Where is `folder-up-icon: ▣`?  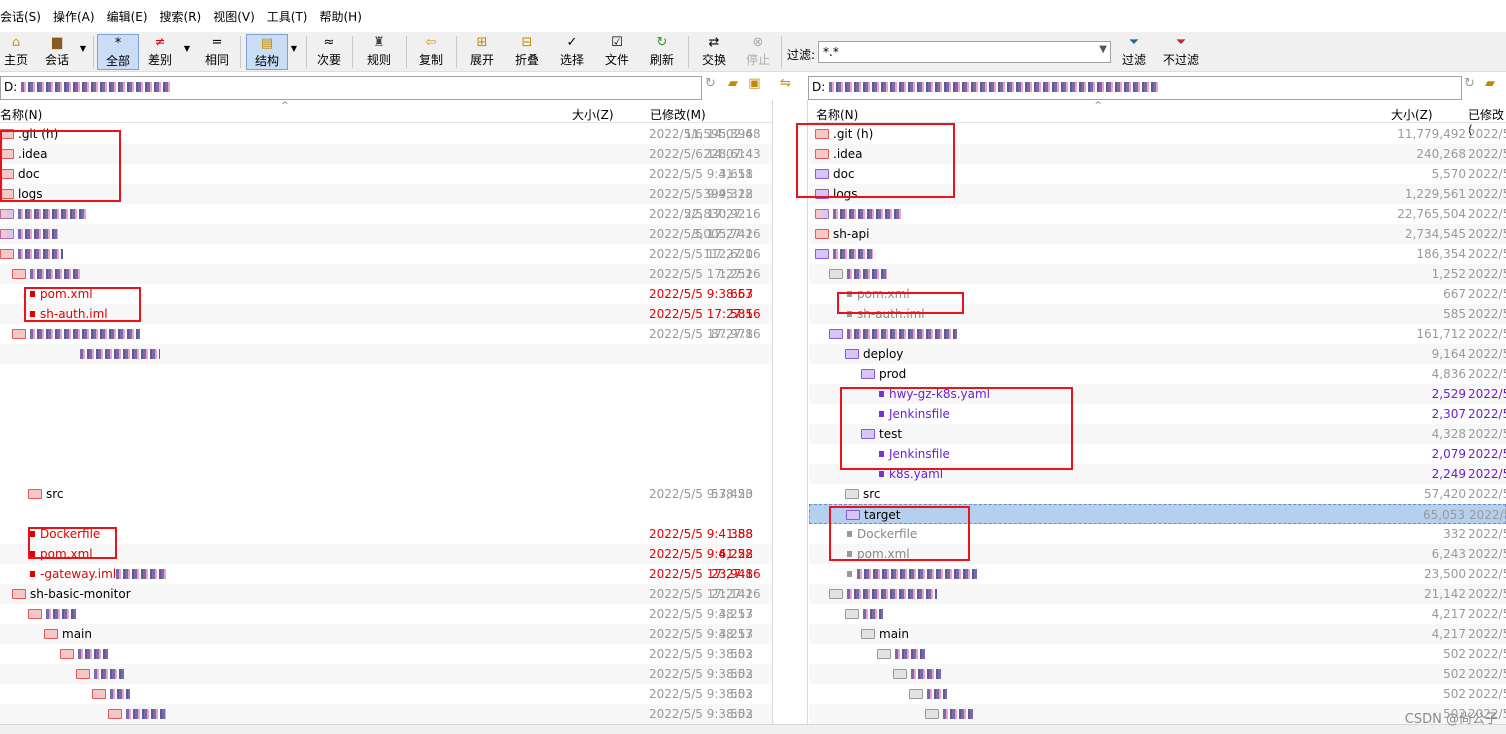 folder-up-icon: ▣ is located at coordinates (754, 83).